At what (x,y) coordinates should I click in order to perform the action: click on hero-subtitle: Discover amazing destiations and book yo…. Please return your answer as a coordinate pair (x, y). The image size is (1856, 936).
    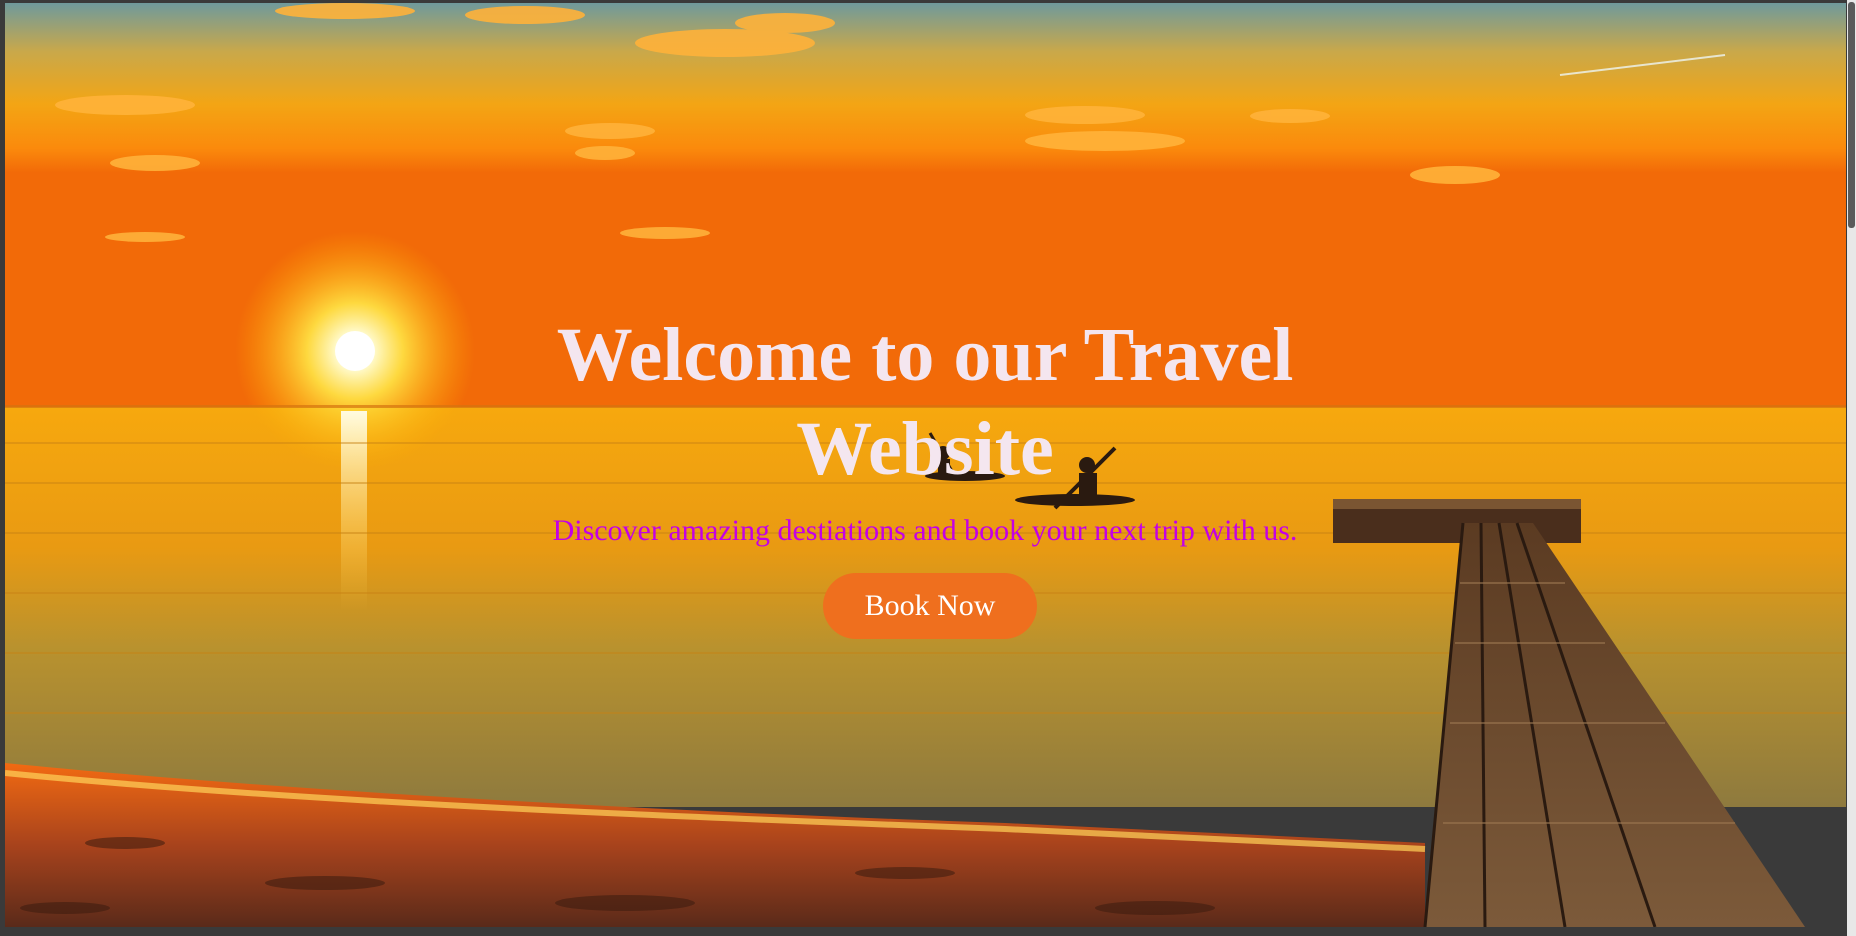
    Looking at the image, I should click on (925, 530).